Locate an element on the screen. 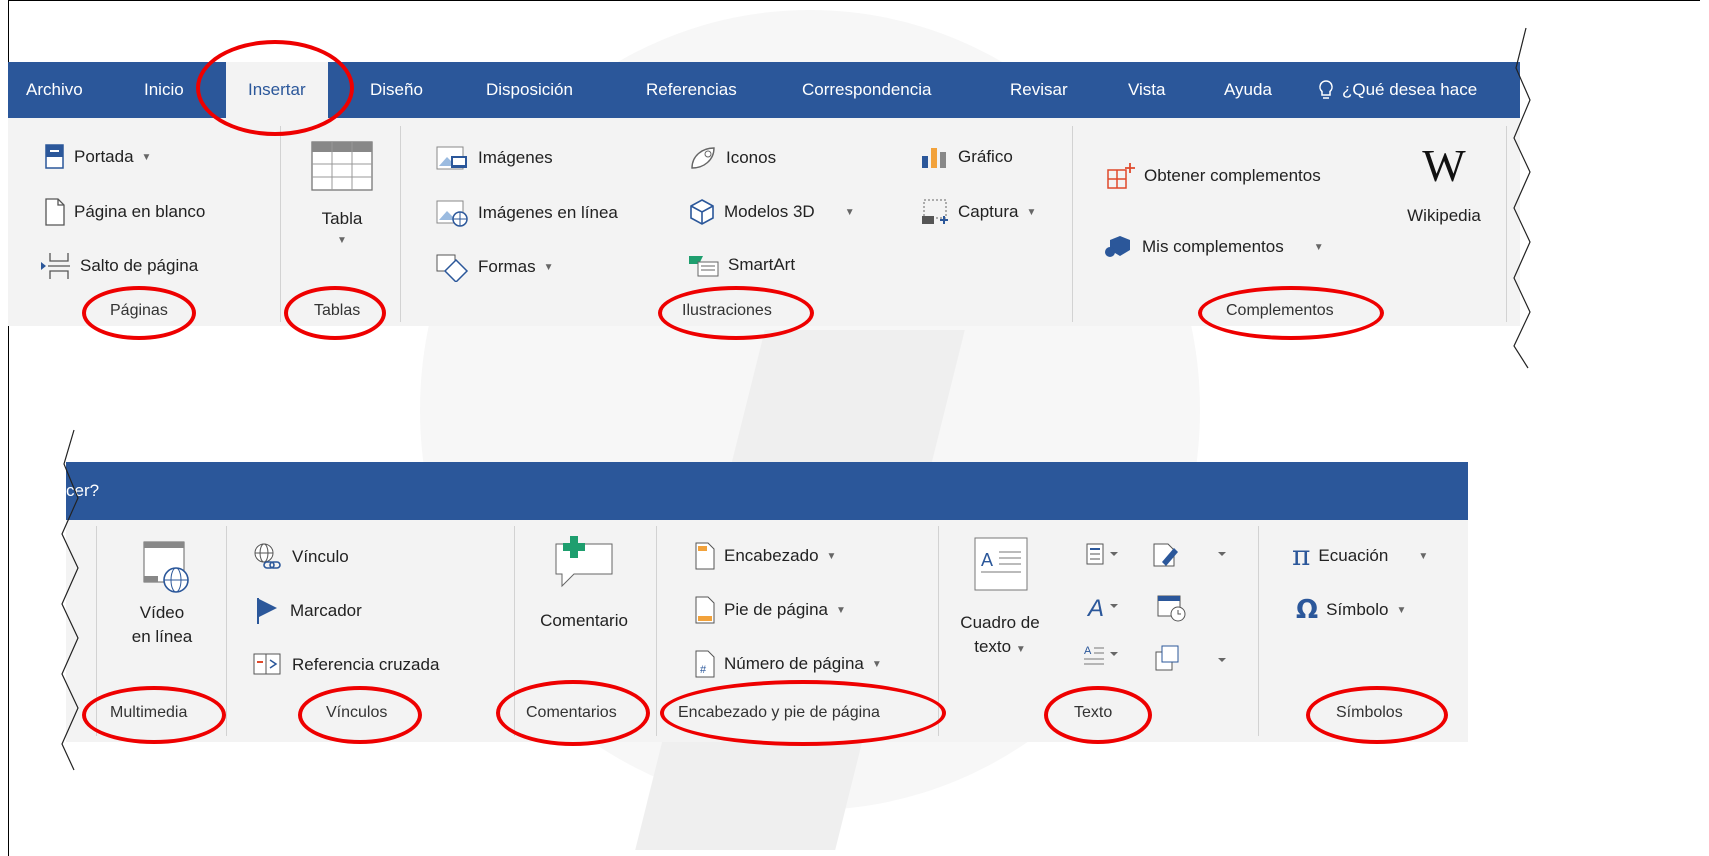  symbol-label: Símbolo is located at coordinates (1357, 609).